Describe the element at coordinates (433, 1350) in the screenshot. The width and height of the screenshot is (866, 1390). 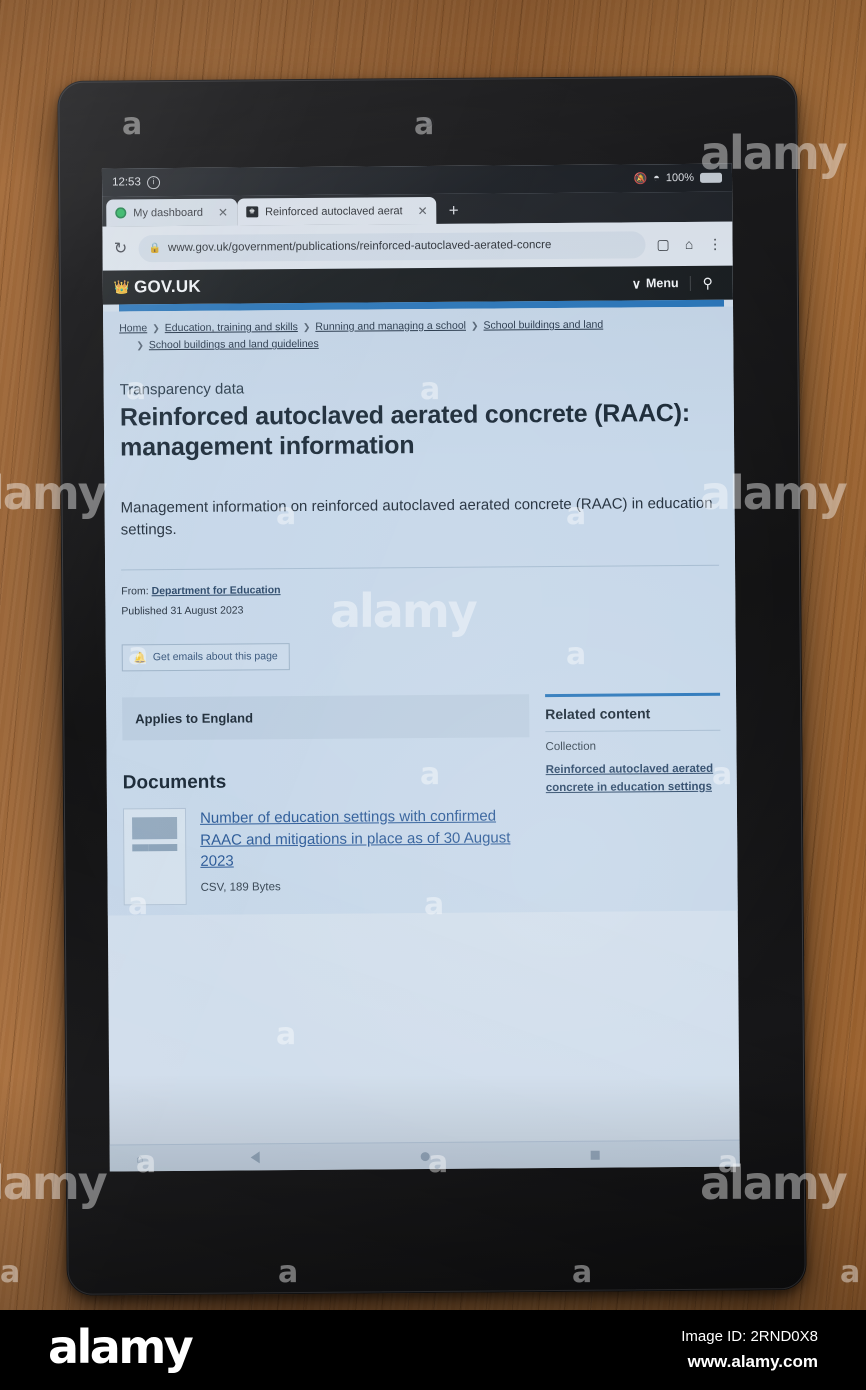
I see `alamy-footer-bar: alamy Image ID: 2RND0X8 www.alamy.com` at that location.